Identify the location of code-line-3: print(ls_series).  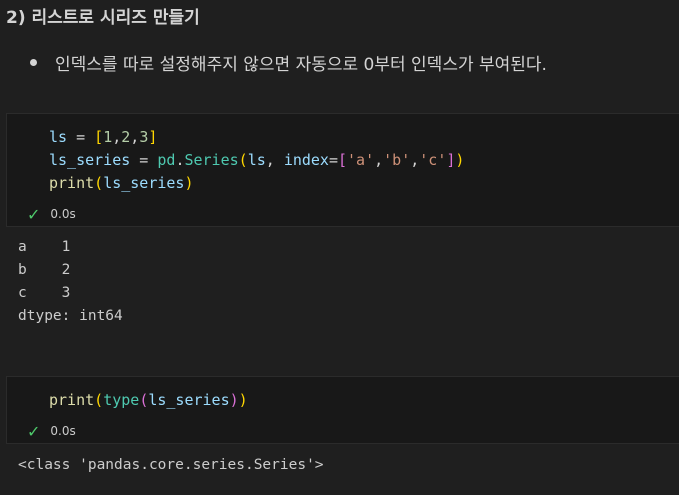
(121, 183).